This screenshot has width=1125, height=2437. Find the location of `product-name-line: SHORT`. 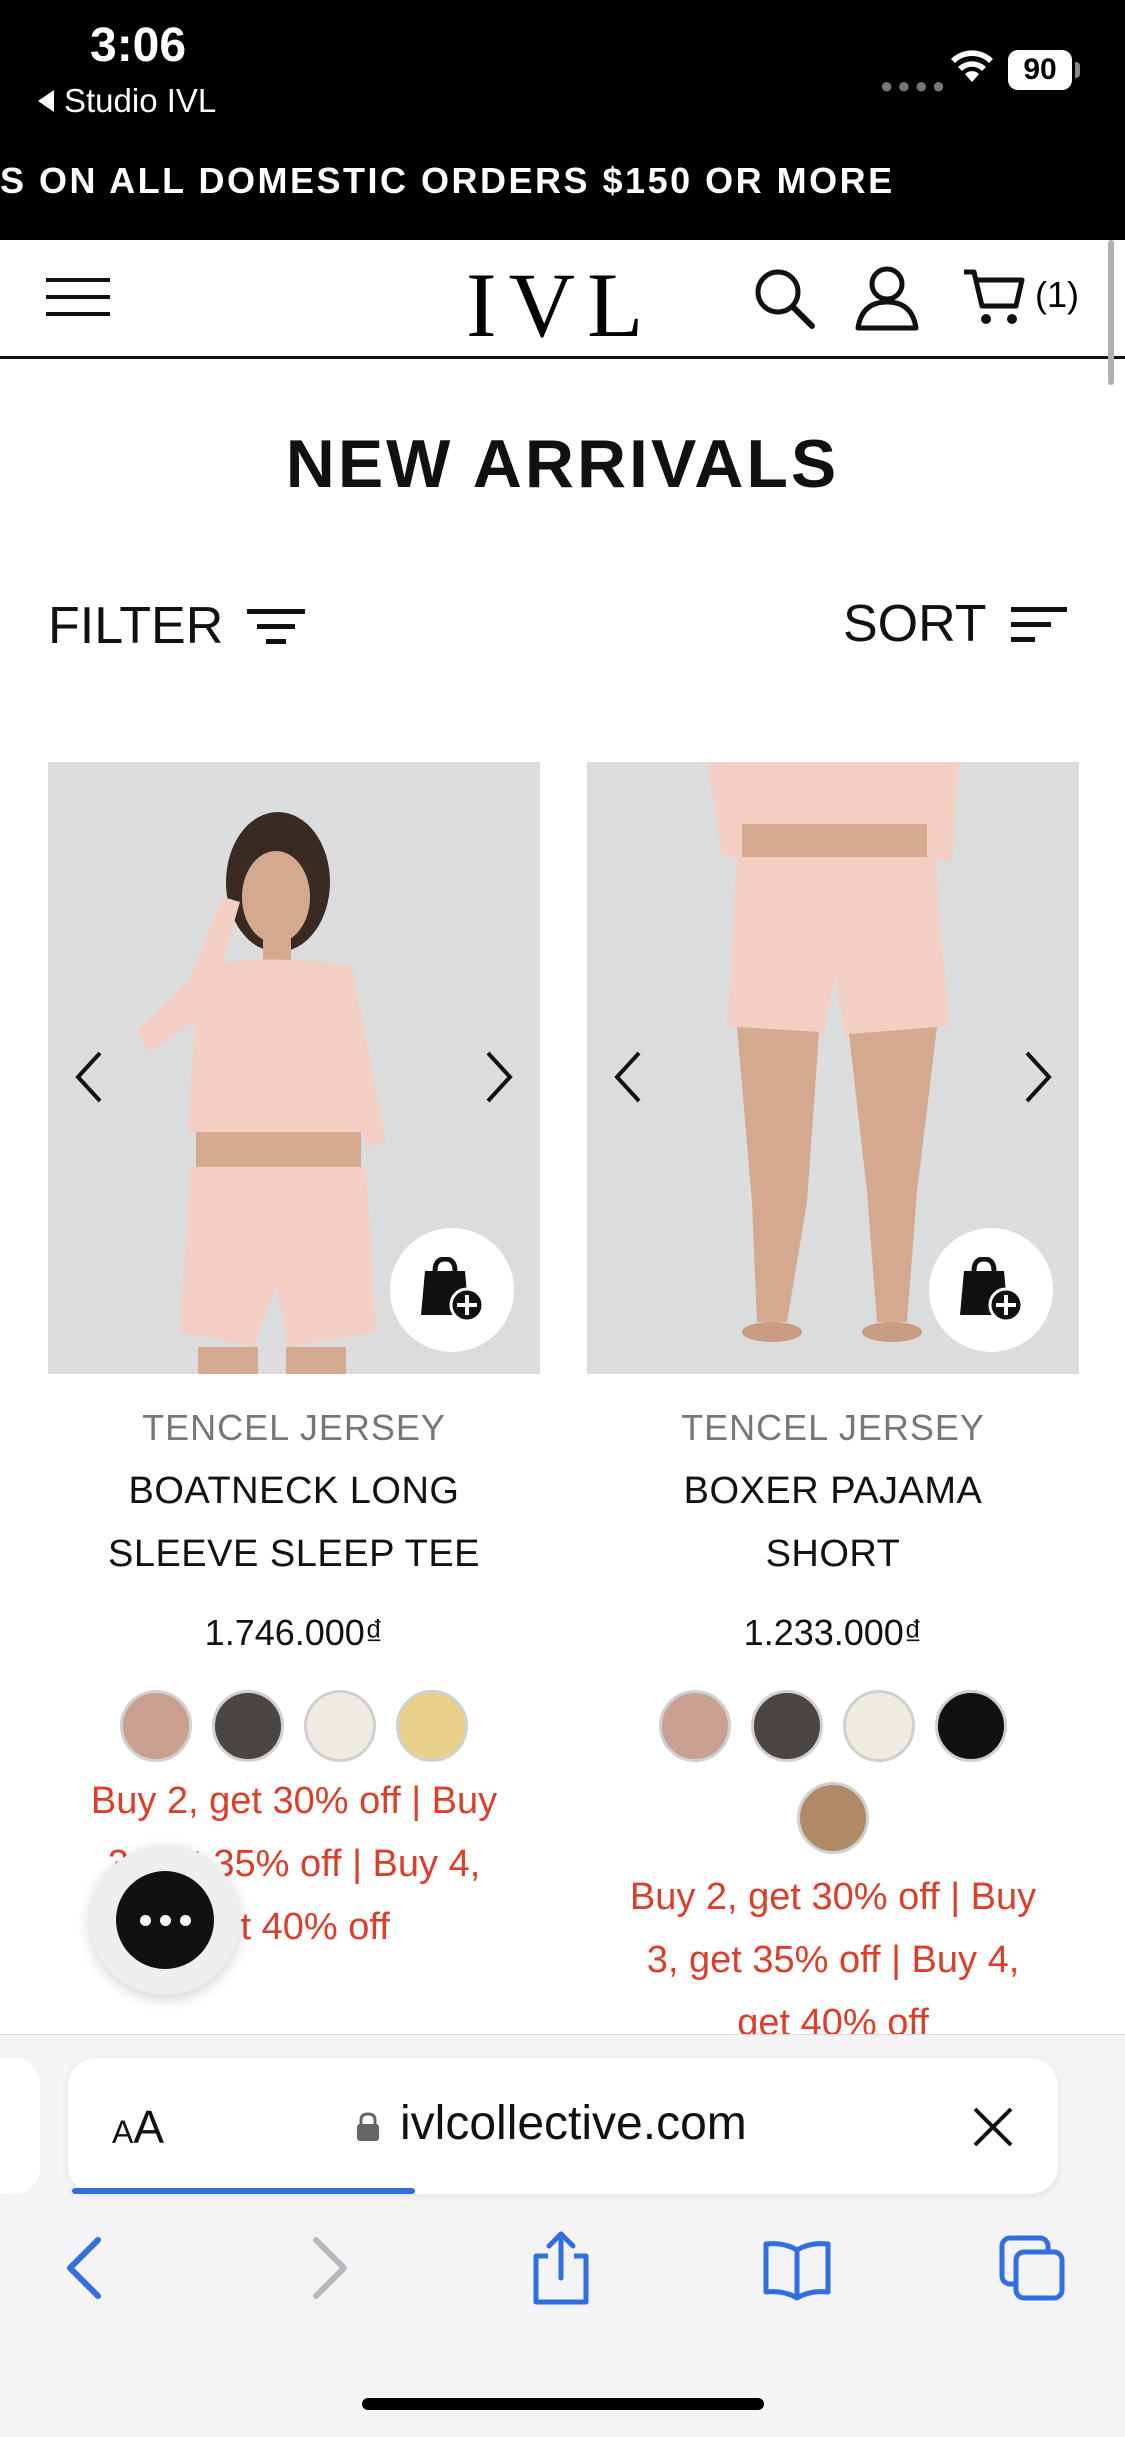

product-name-line: SHORT is located at coordinates (833, 1554).